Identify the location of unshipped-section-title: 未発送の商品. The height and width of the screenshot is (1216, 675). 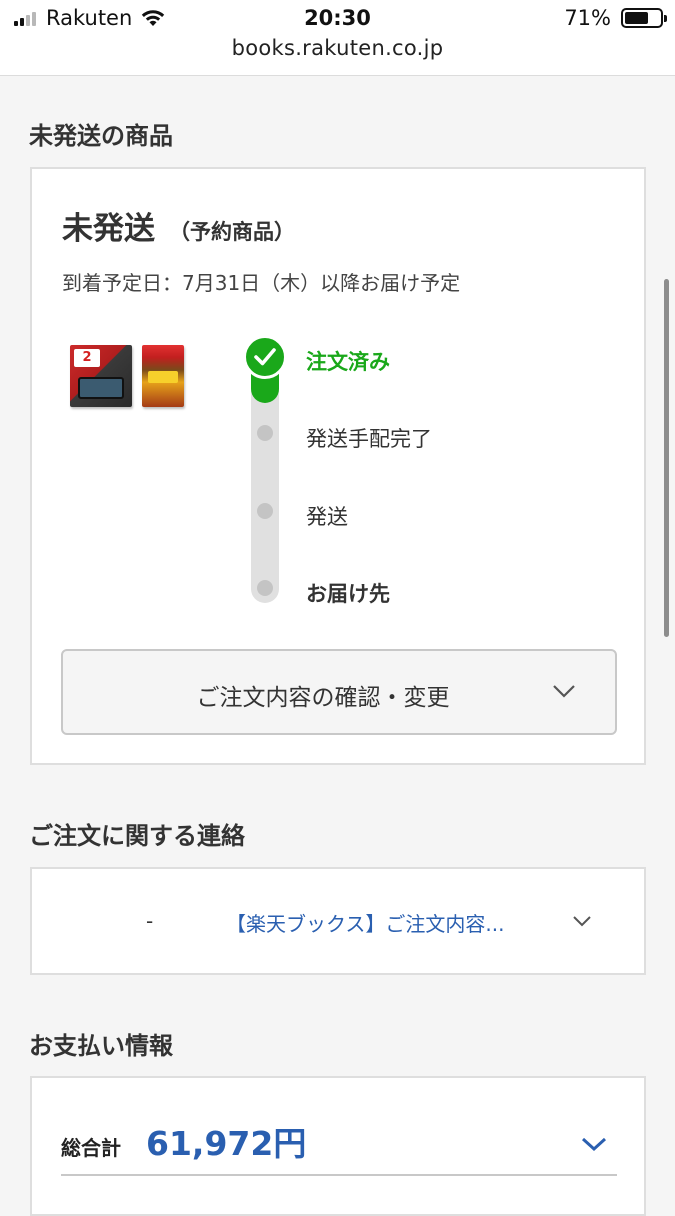
(101, 136).